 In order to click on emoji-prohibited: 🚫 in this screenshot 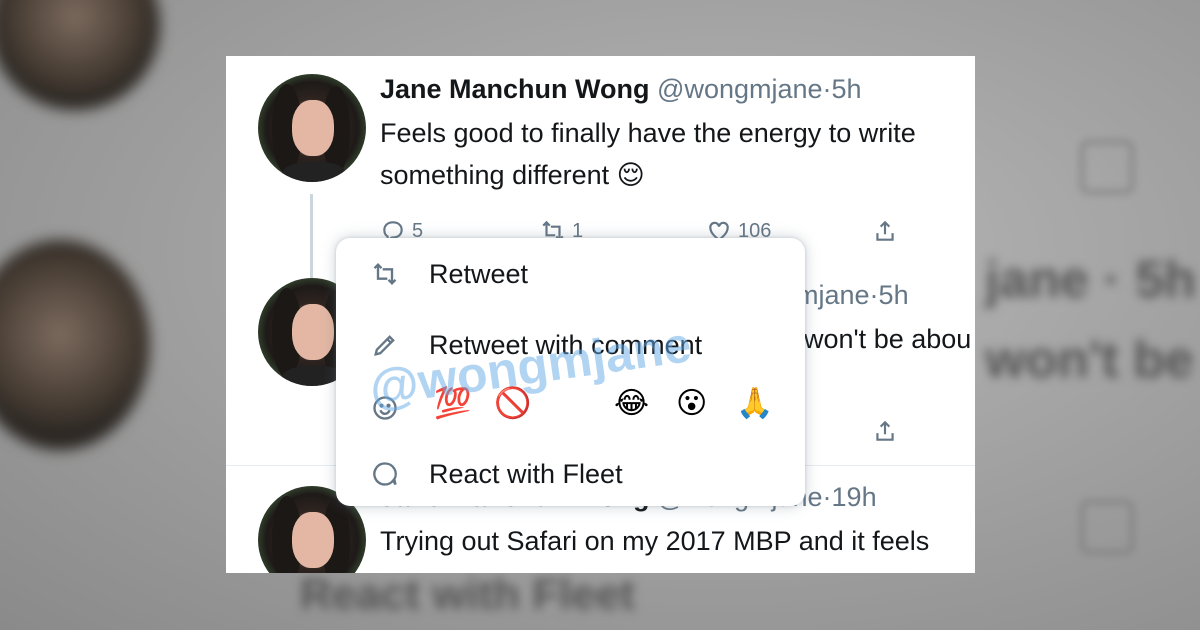, I will do `click(512, 403)`.